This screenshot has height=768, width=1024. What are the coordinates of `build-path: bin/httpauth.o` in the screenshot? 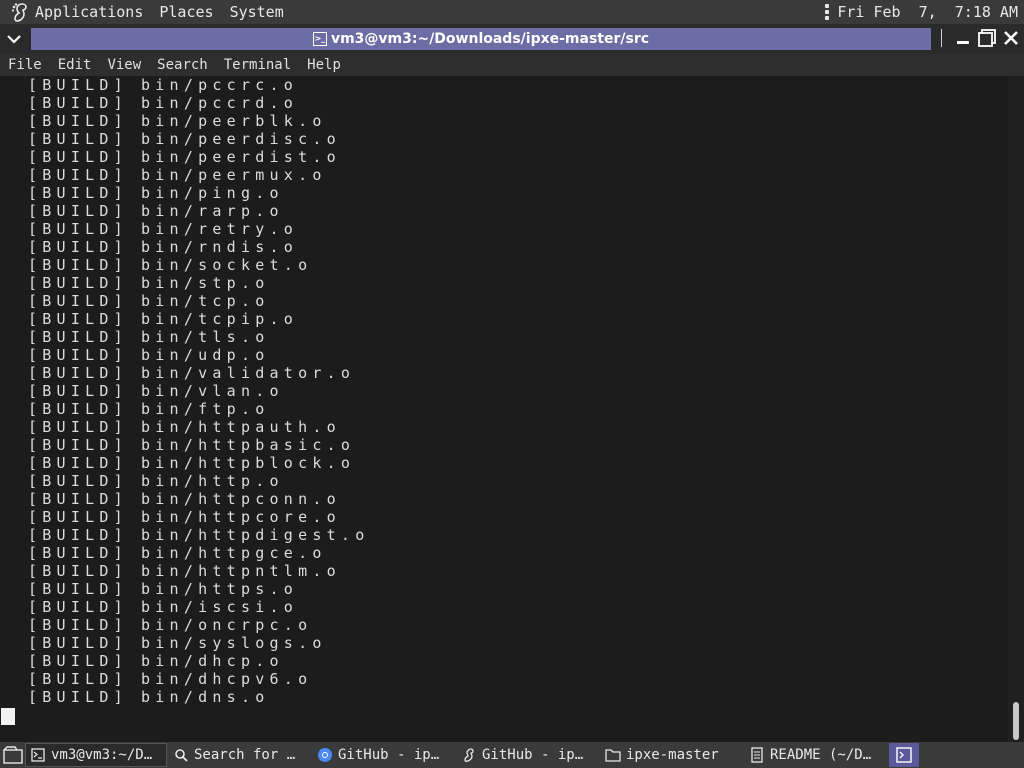 It's located at (241, 427).